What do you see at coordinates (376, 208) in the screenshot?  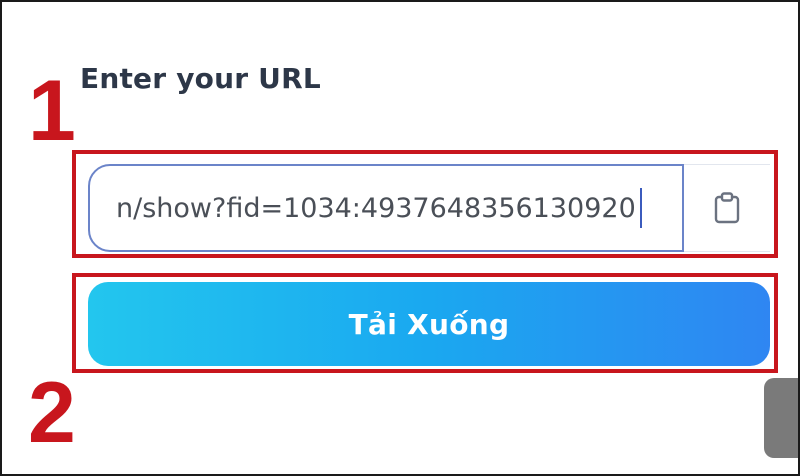 I see `url-input-value: n/show?fid=1034:4937648356130920` at bounding box center [376, 208].